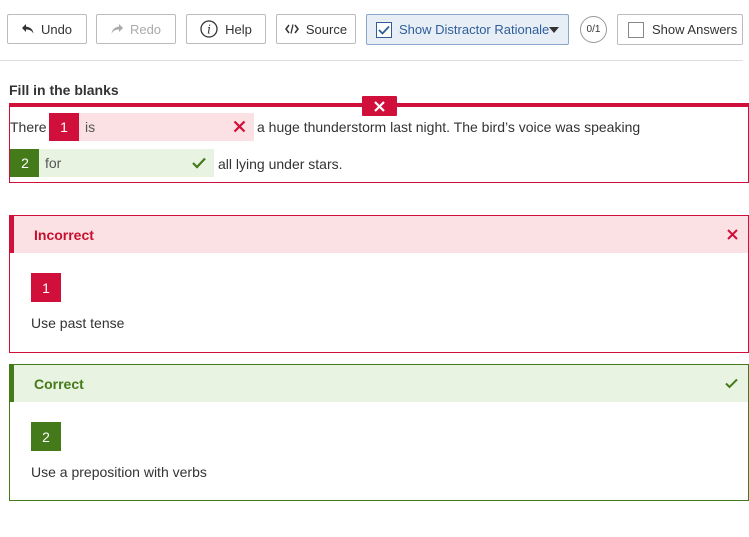  What do you see at coordinates (379, 383) in the screenshot?
I see `correct-feedback-header: Correct` at bounding box center [379, 383].